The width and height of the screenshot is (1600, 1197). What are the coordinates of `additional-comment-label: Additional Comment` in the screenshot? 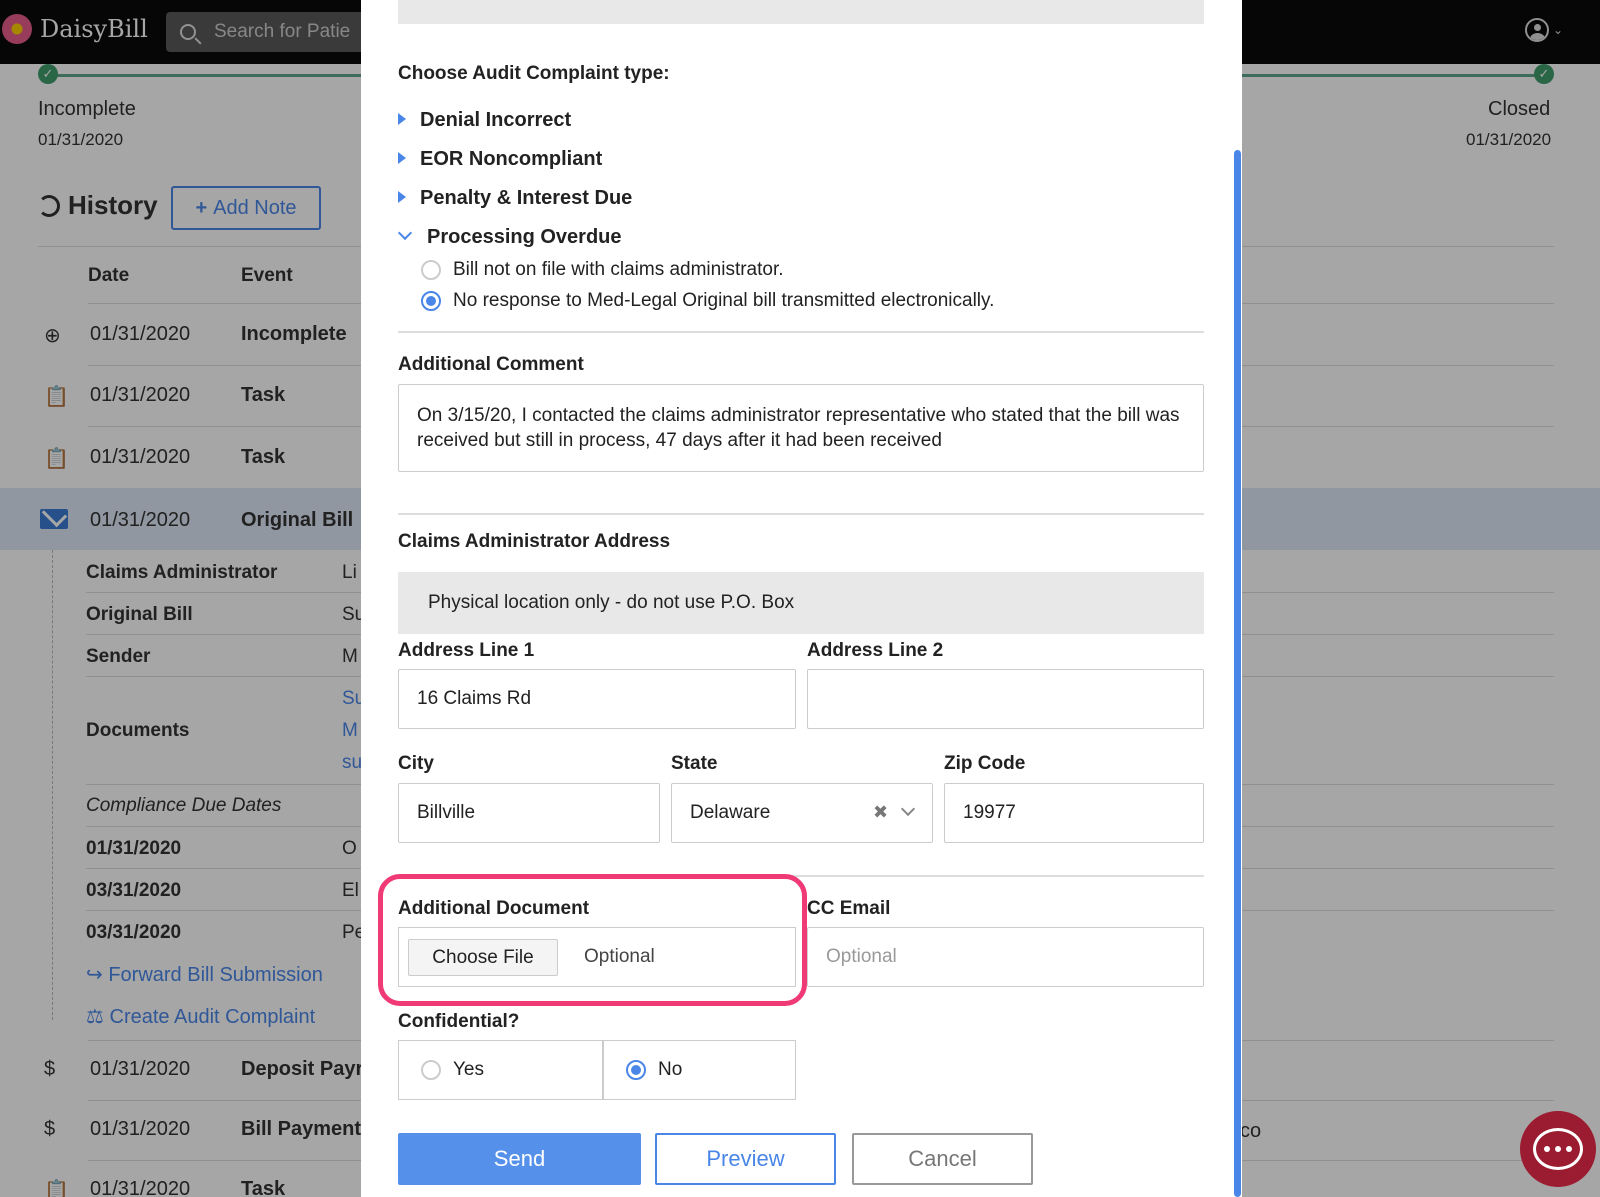 It's located at (491, 364).